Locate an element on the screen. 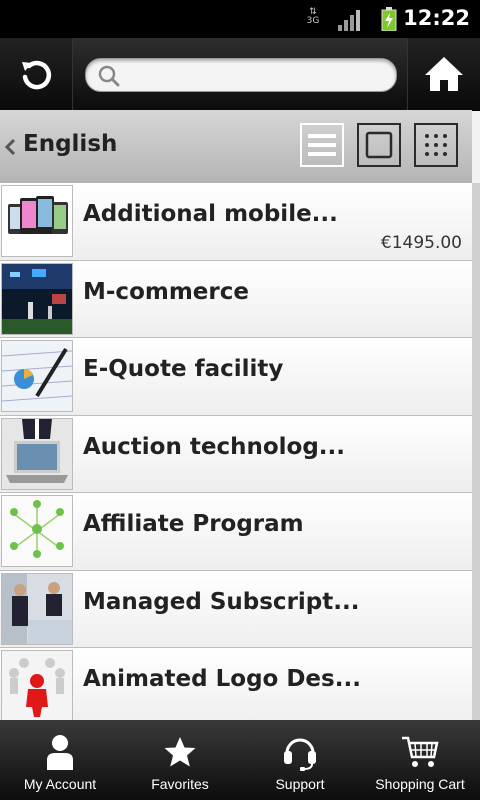  tab-support: Support is located at coordinates (300, 760).